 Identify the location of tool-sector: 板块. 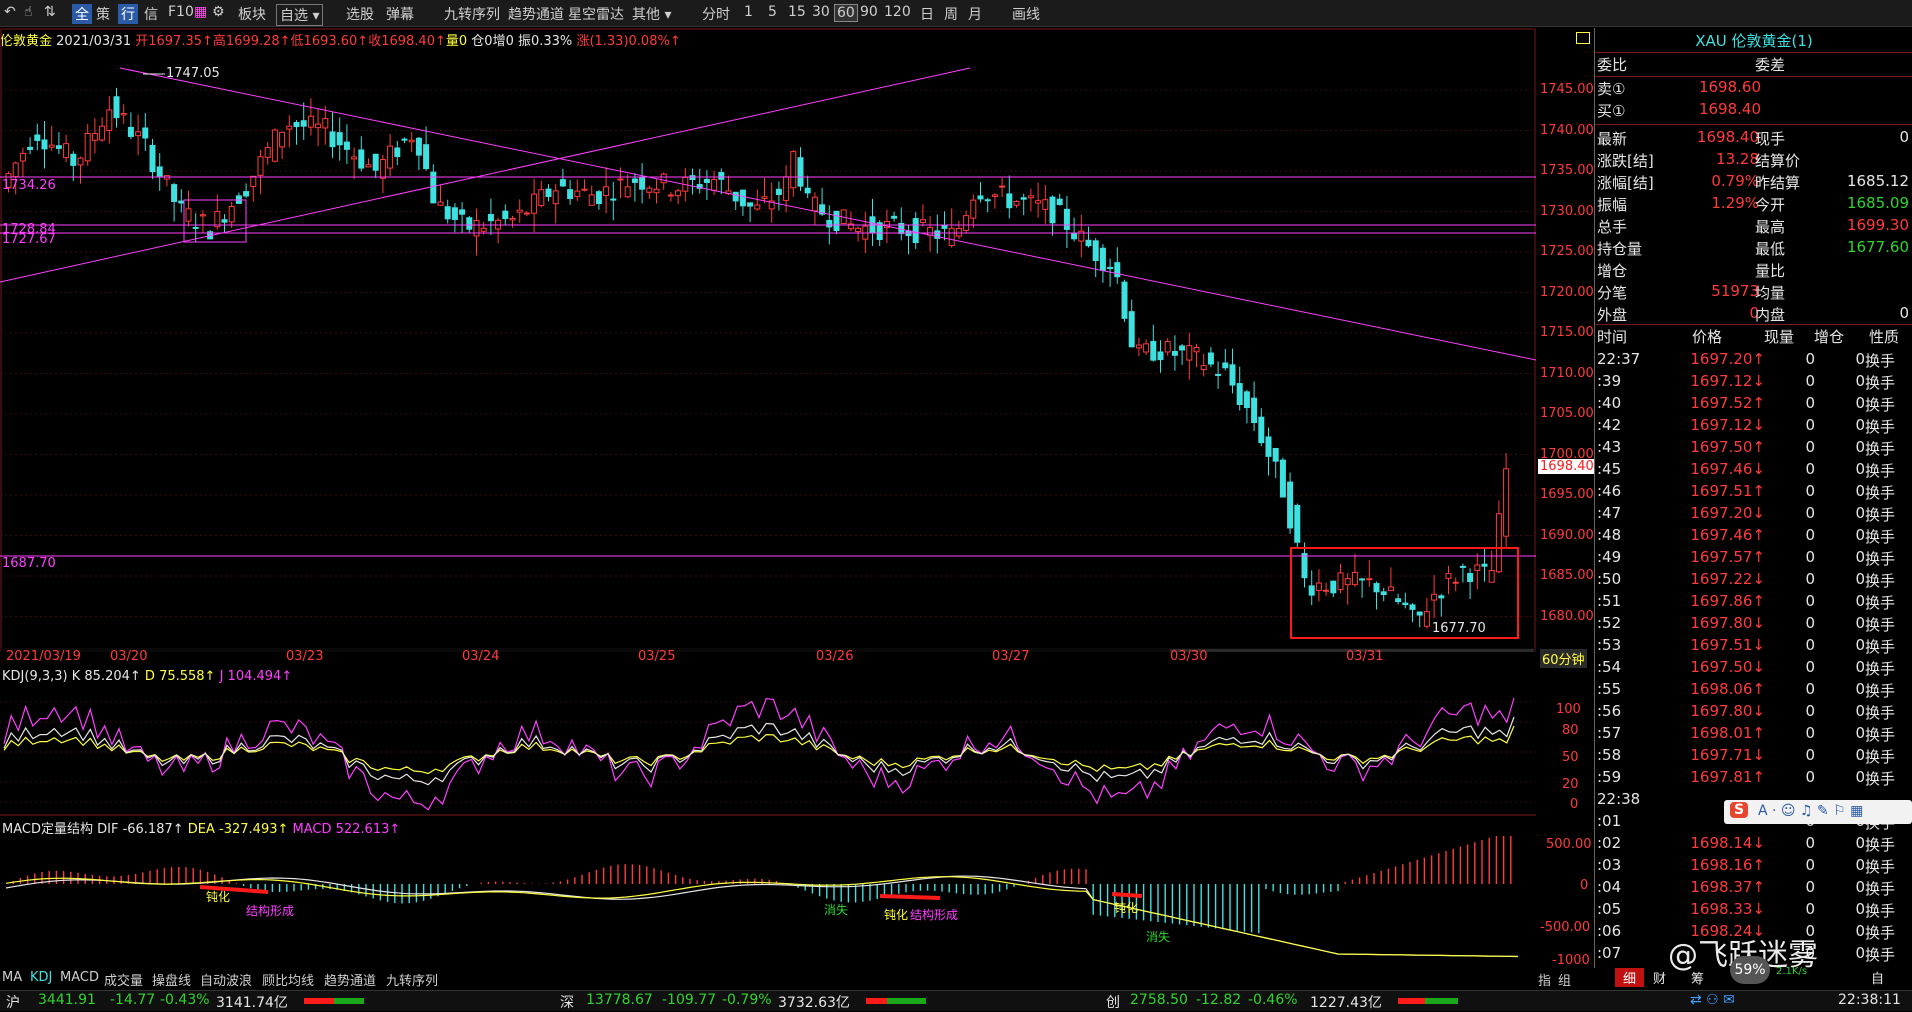
(252, 14).